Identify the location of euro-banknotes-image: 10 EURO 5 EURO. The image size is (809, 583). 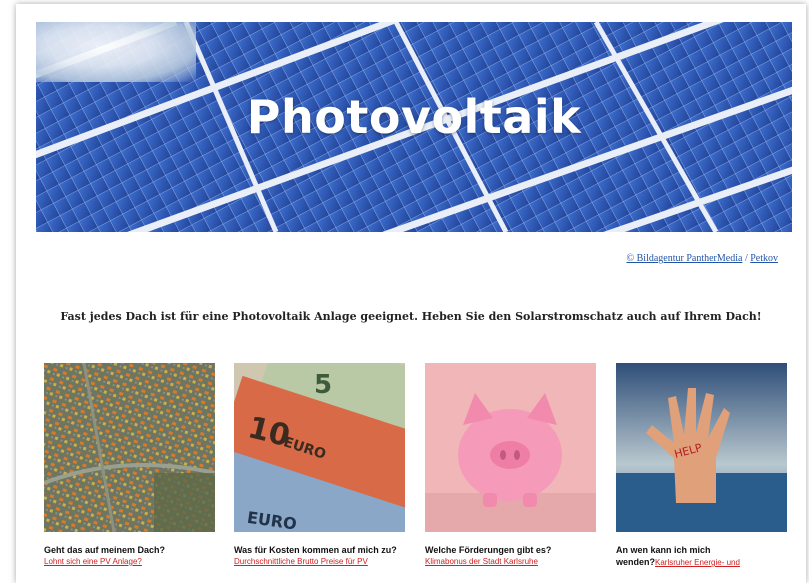
(319, 447).